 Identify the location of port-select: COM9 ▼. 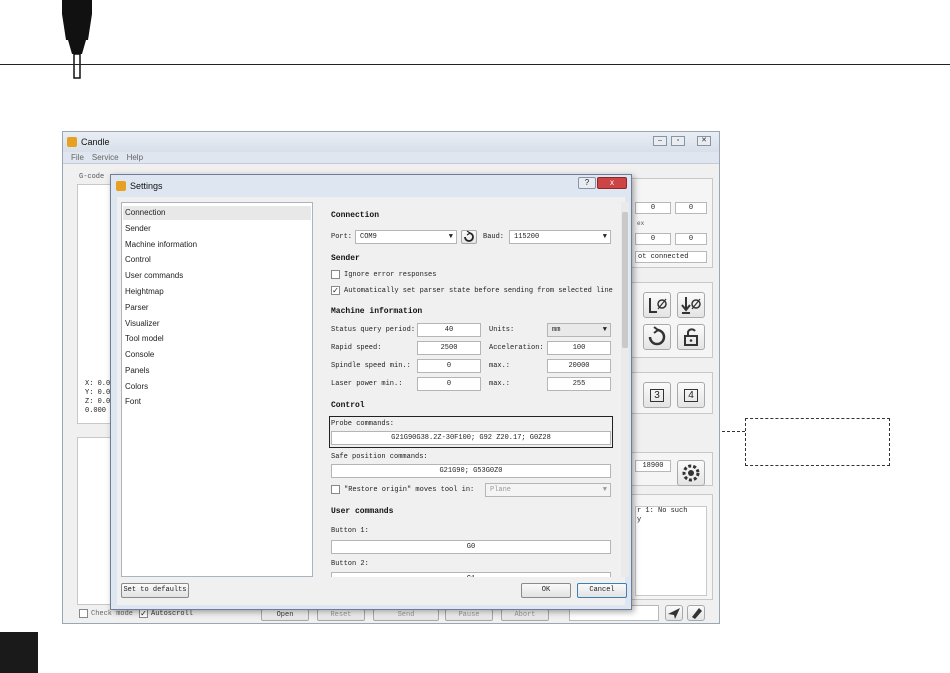
(406, 237).